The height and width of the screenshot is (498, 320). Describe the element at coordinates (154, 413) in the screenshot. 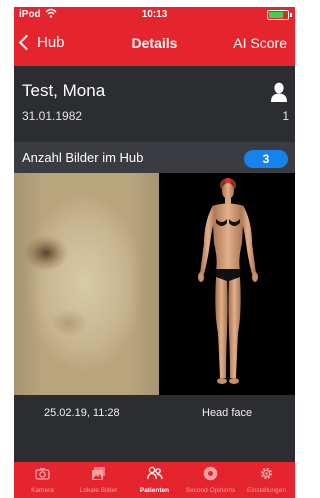

I see `image-caption: 25.02.19, 11:28 Head face` at that location.